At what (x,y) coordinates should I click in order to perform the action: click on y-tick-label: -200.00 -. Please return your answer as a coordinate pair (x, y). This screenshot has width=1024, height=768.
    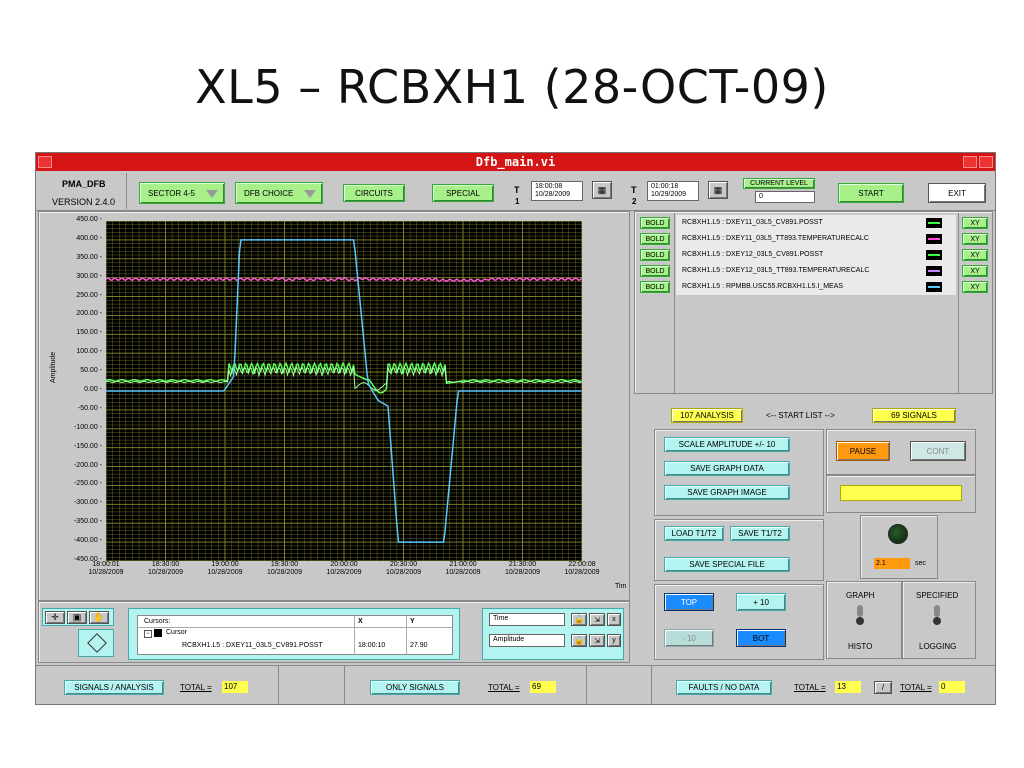
    Looking at the image, I should click on (87, 465).